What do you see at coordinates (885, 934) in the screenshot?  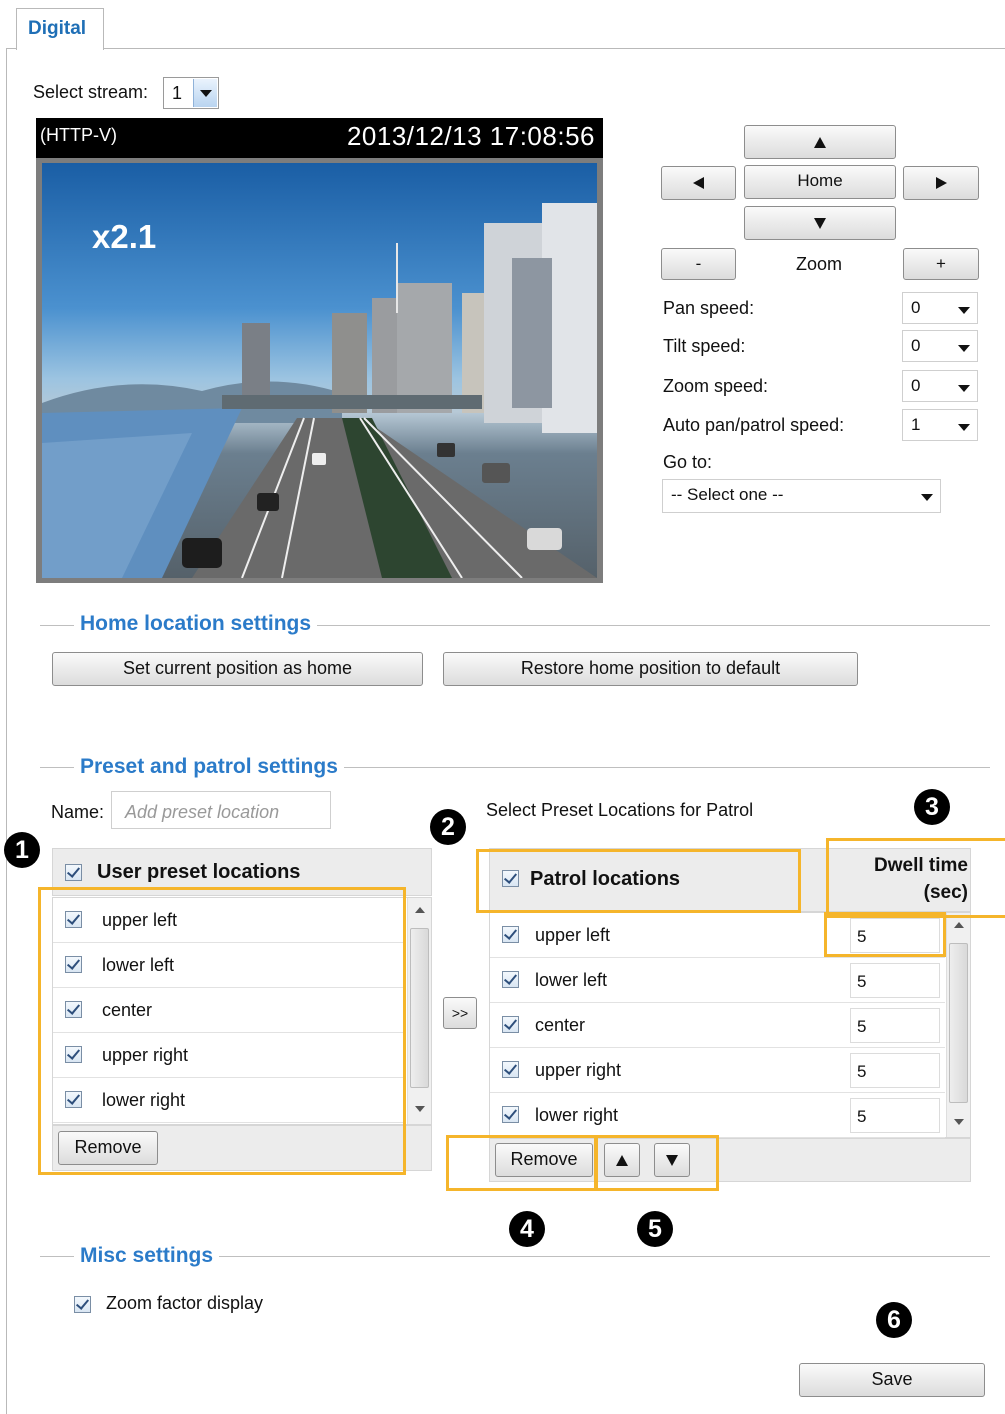 I see `callout-highlight-3b` at bounding box center [885, 934].